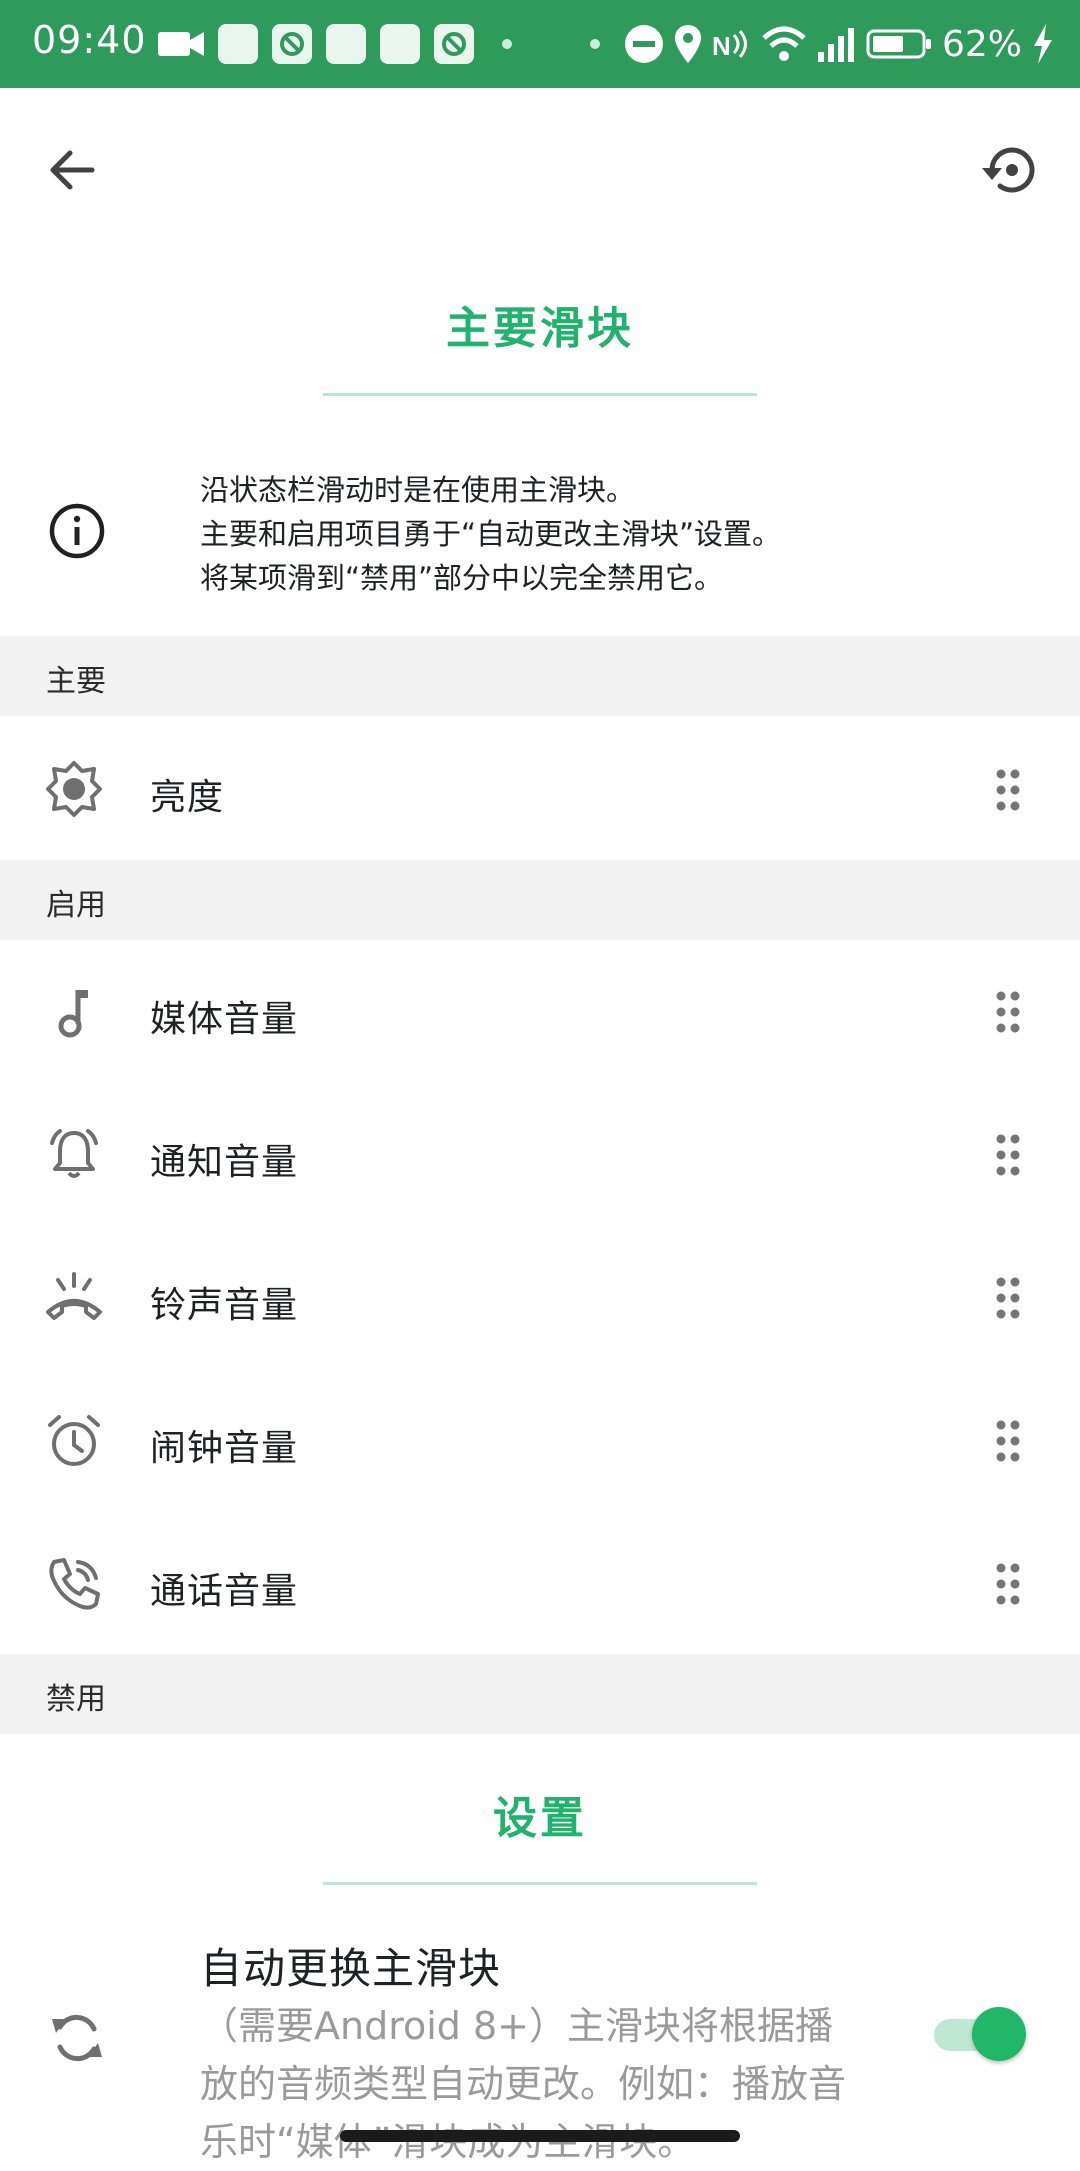 Image resolution: width=1080 pixels, height=2171 pixels. Describe the element at coordinates (540, 900) in the screenshot. I see `group-header-enabled: 启用` at that location.